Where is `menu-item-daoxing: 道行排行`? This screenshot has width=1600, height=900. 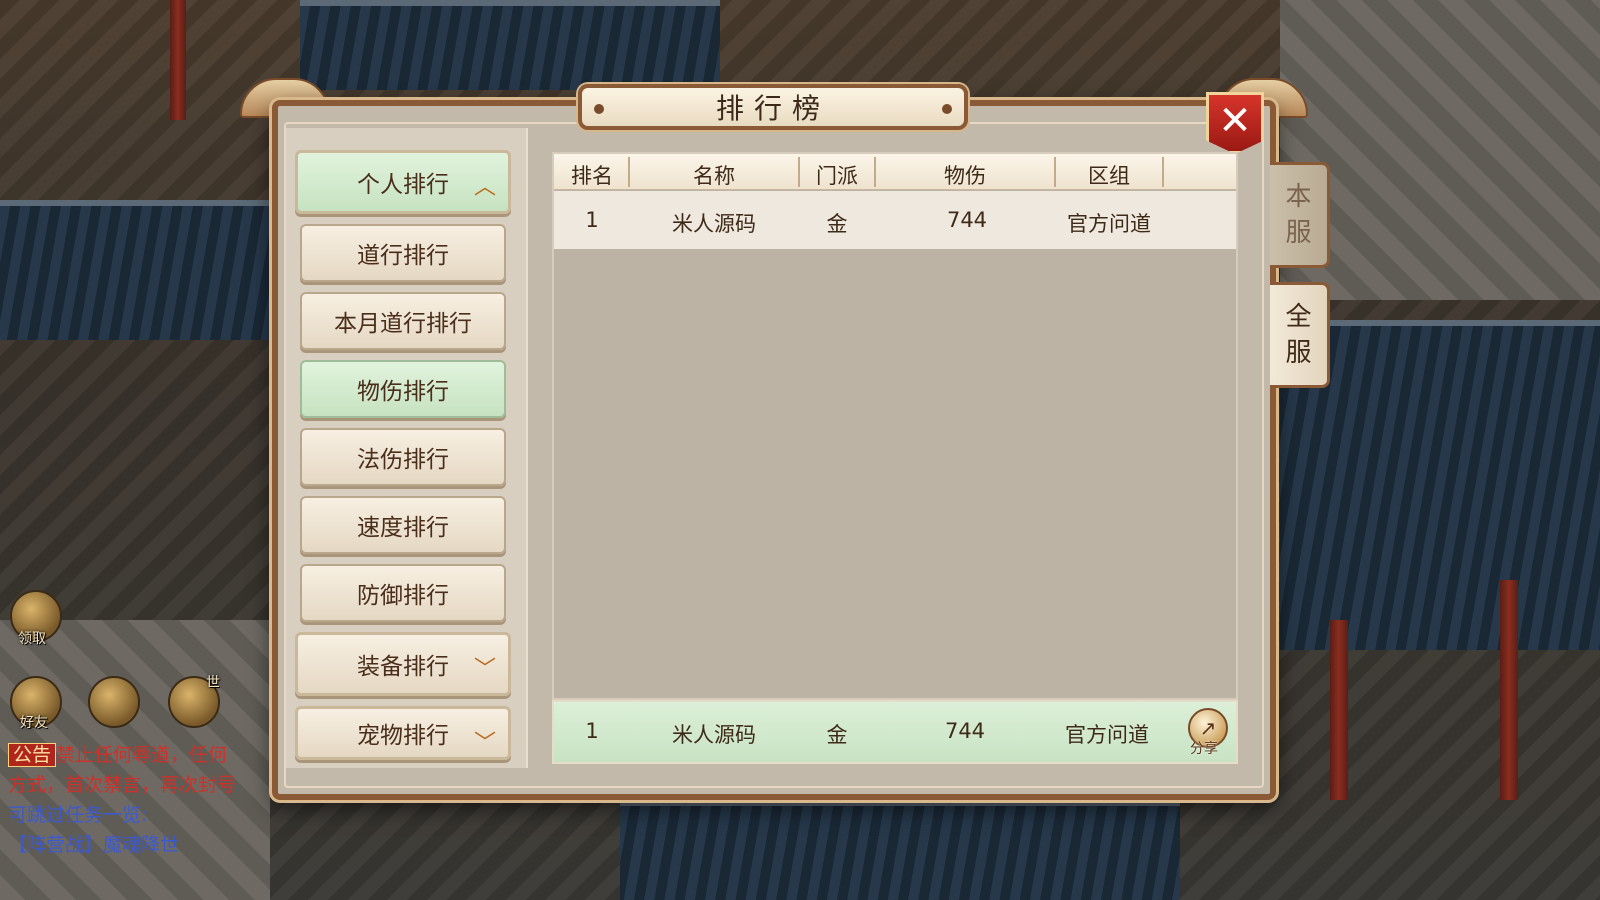 menu-item-daoxing: 道行排行 is located at coordinates (403, 253).